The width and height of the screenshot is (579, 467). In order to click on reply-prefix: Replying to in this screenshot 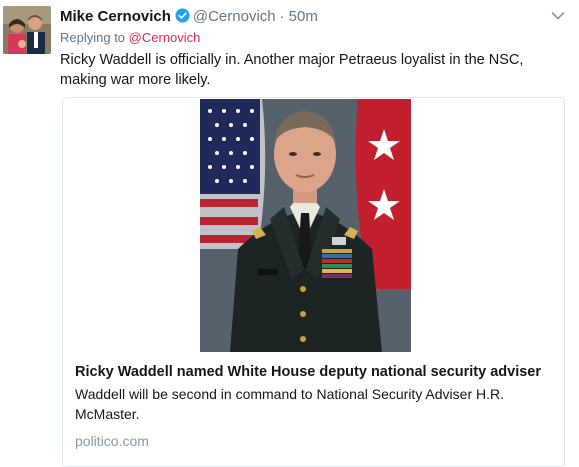, I will do `click(93, 37)`.